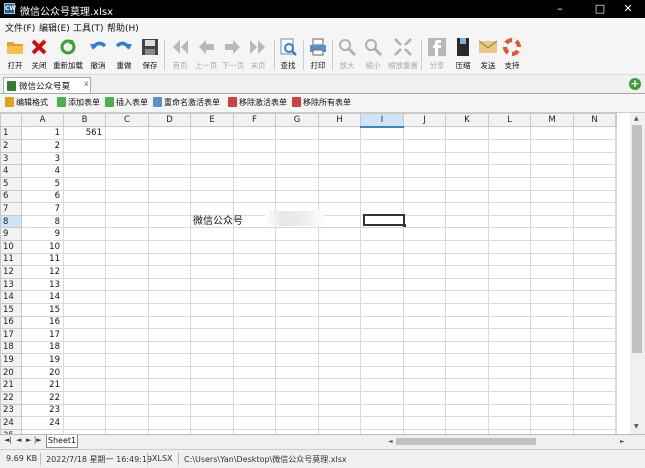 The width and height of the screenshot is (645, 468). What do you see at coordinates (321, 103) in the screenshot?
I see `remove-all-sheets-button: 移除所有表单` at bounding box center [321, 103].